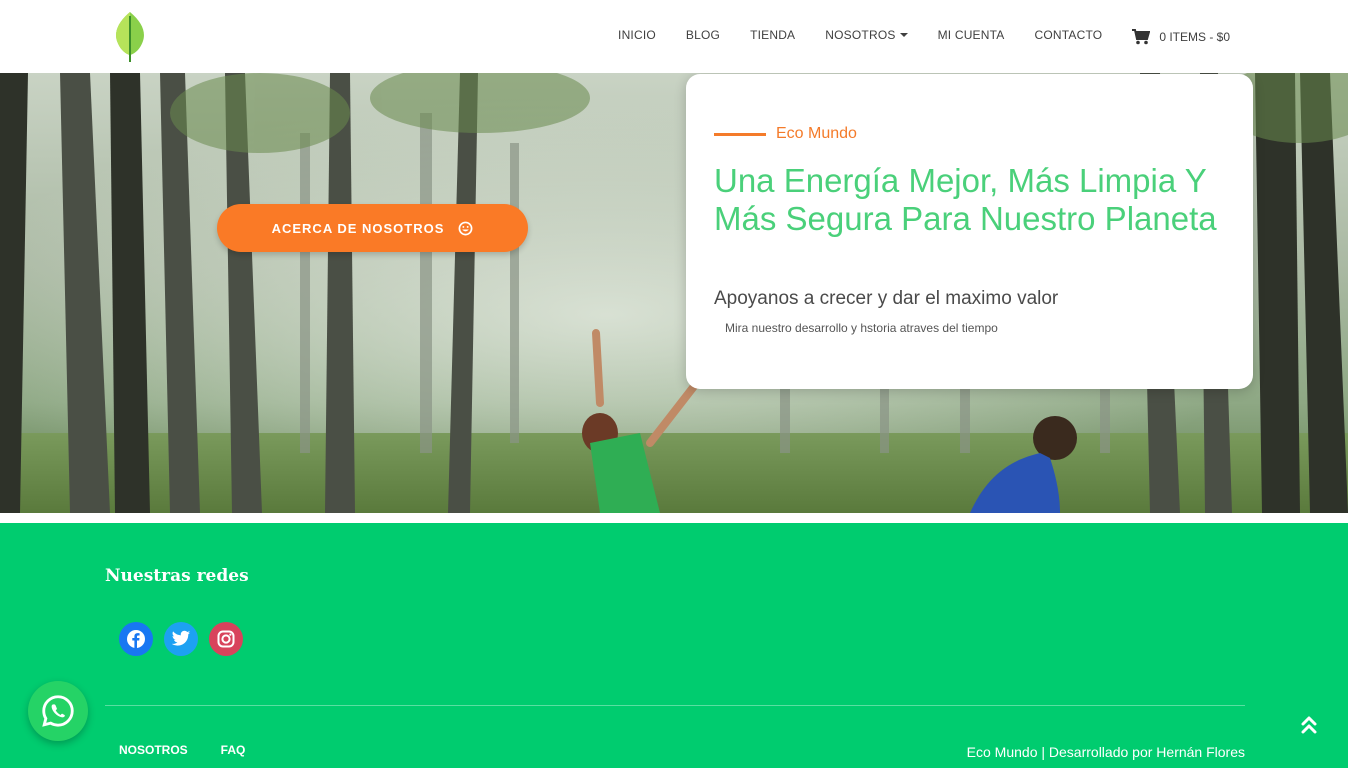 The image size is (1348, 768). What do you see at coordinates (740, 134) in the screenshot?
I see `eyebrow-line` at bounding box center [740, 134].